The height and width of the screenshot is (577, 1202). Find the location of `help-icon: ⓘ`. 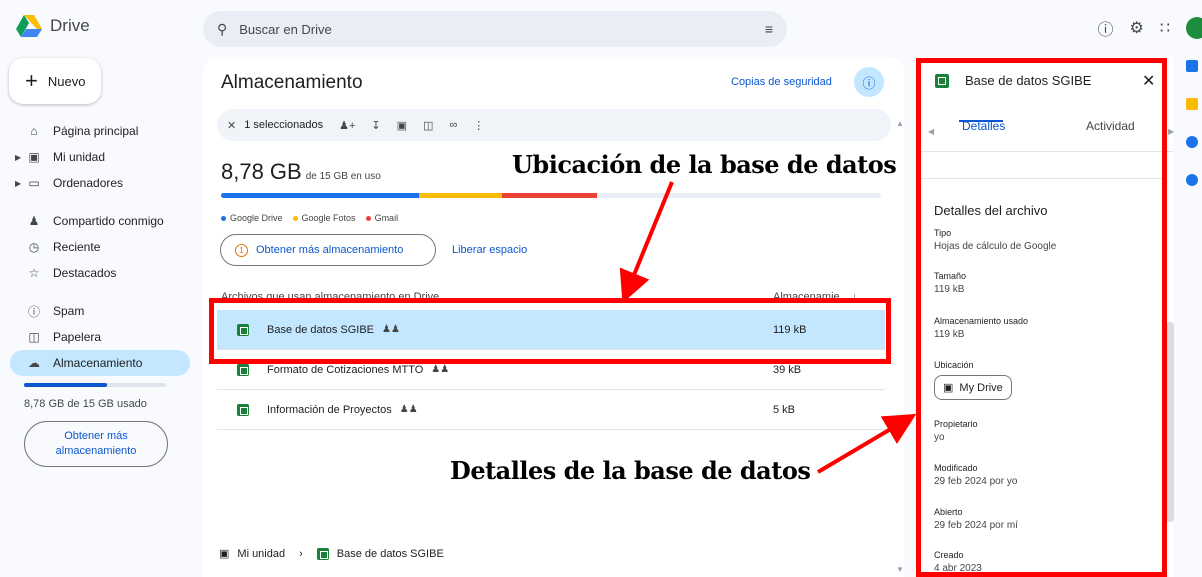

help-icon: ⓘ is located at coordinates (1105, 28).